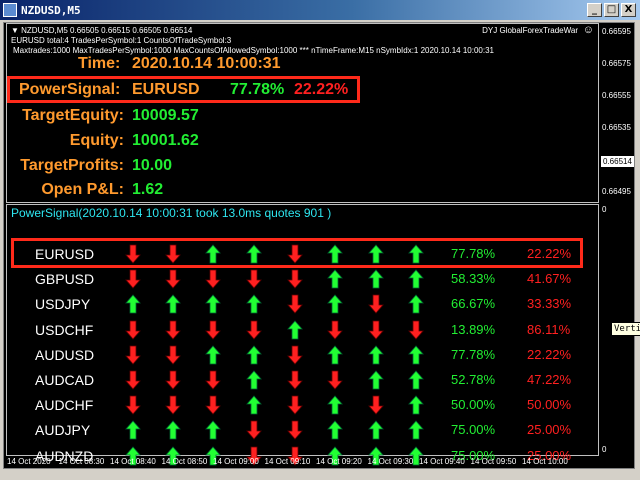 The height and width of the screenshot is (480, 640). I want to click on price-tick: 0.66495, so click(616, 191).